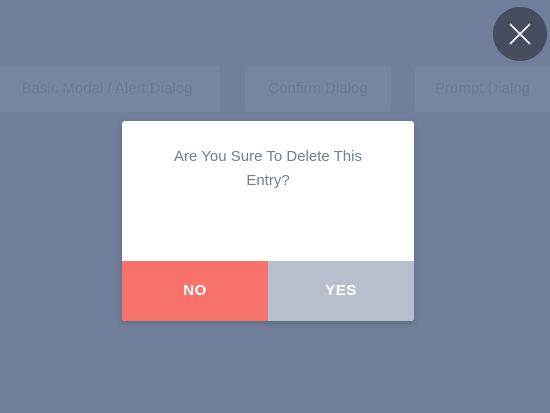 The width and height of the screenshot is (550, 413). What do you see at coordinates (268, 168) in the screenshot?
I see `dialog-message: Are You Sure To Delete This Entry?` at bounding box center [268, 168].